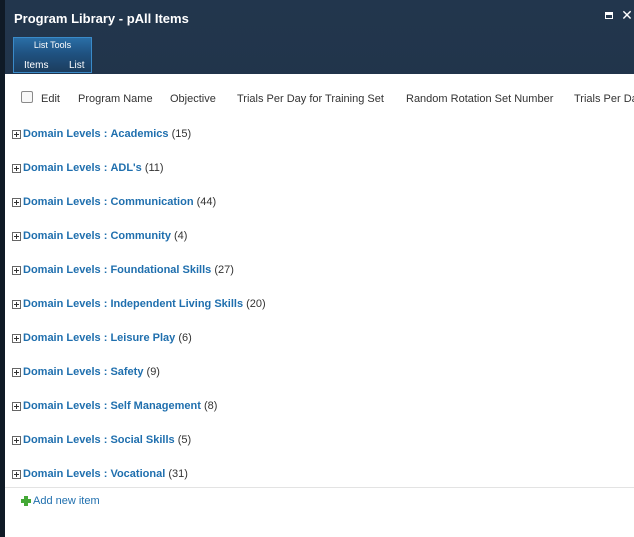 The width and height of the screenshot is (634, 537). Describe the element at coordinates (176, 304) in the screenshot. I see `group-value: Independent Living Skills` at that location.